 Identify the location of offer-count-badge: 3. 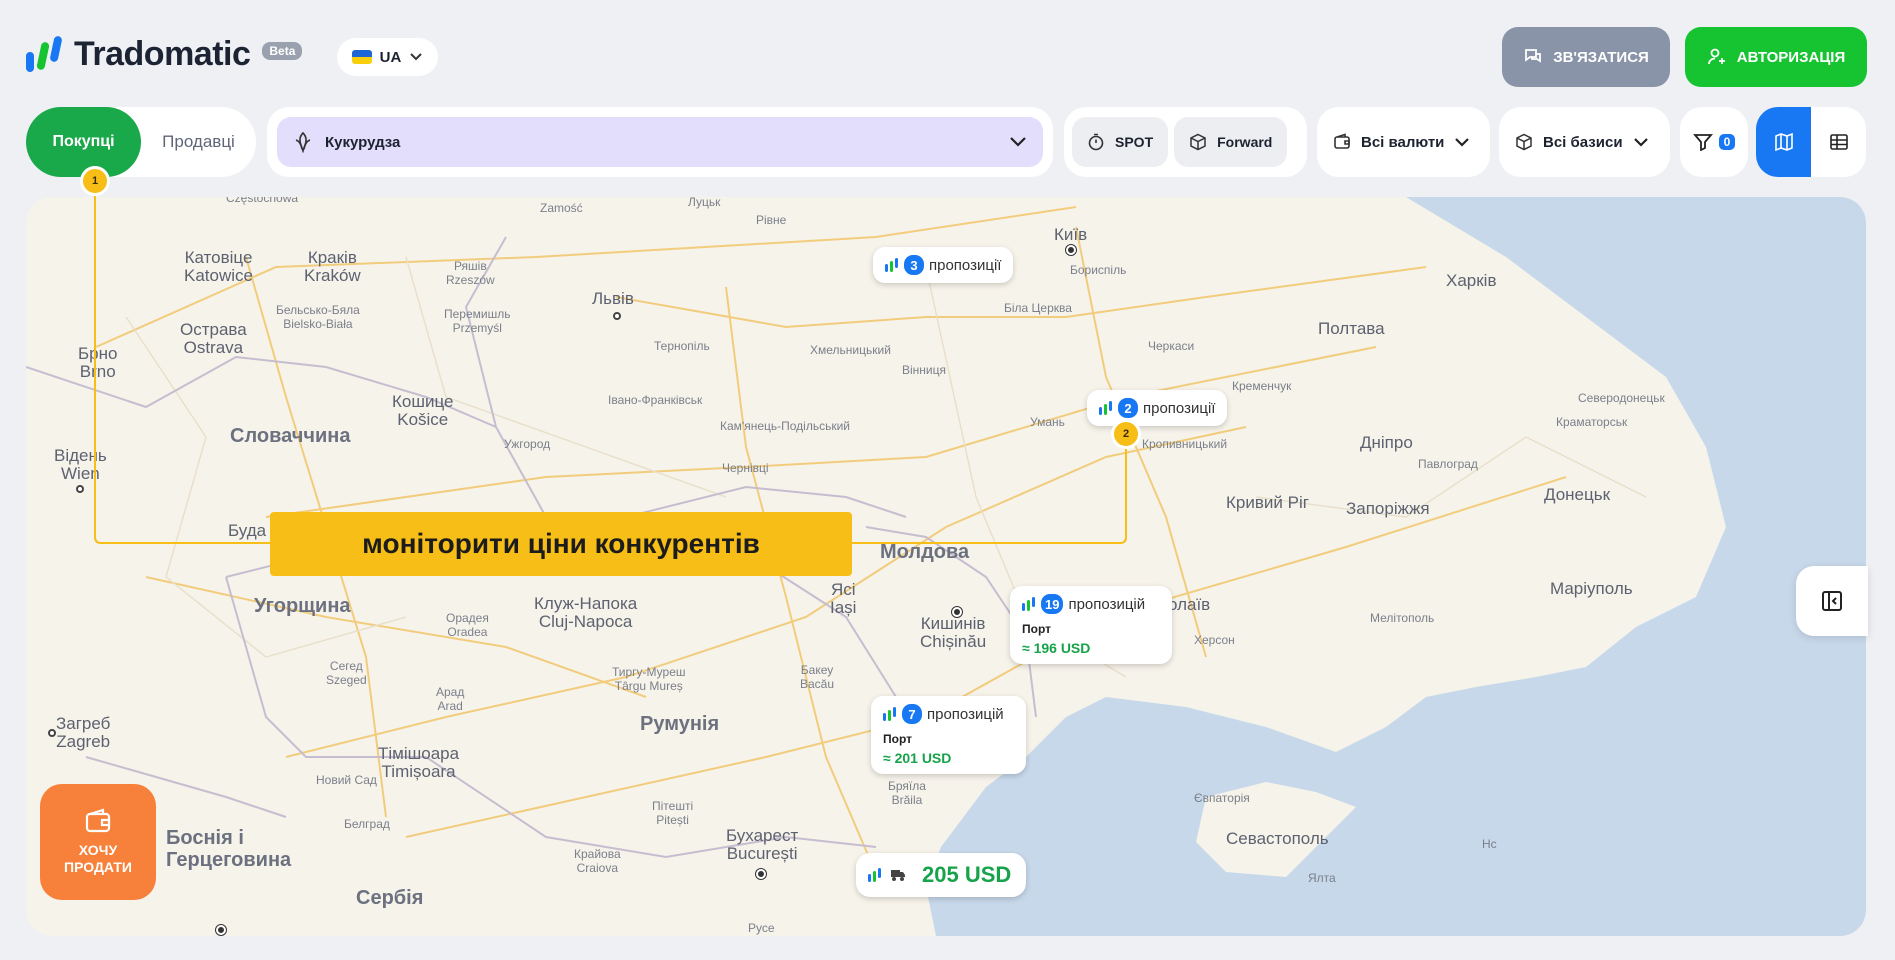
(914, 265).